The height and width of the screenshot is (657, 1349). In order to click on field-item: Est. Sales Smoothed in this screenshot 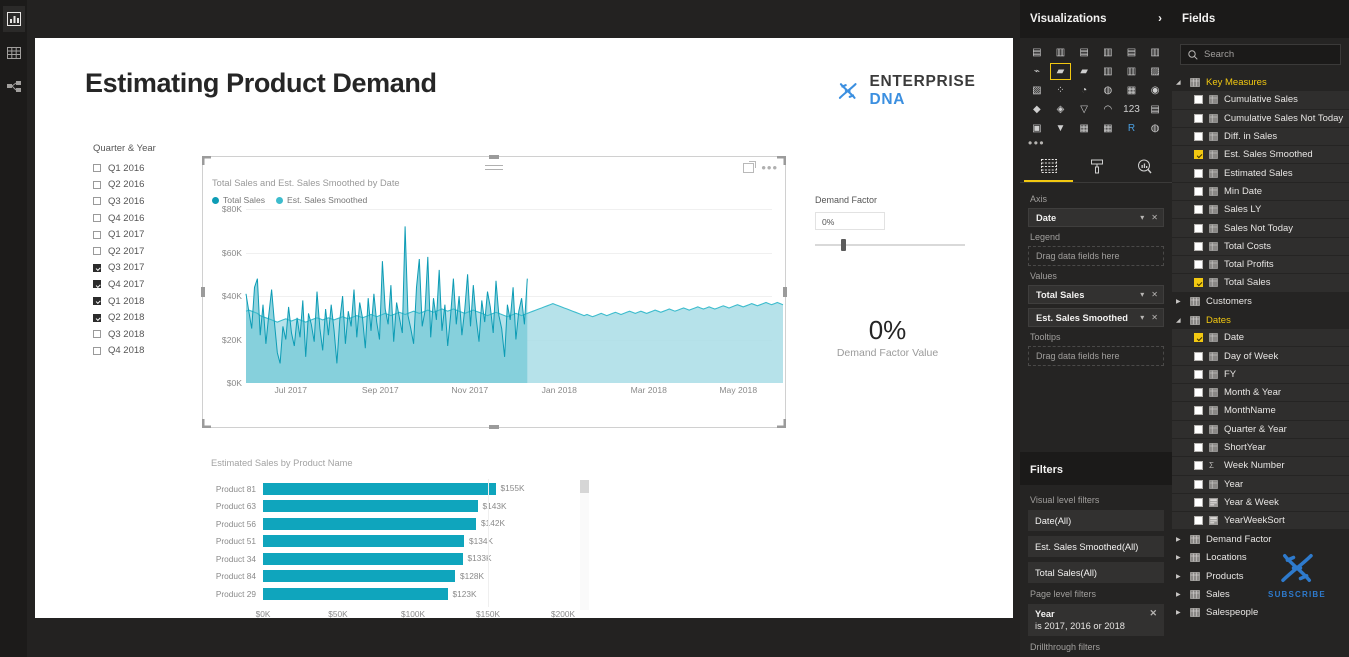, I will do `click(1260, 155)`.